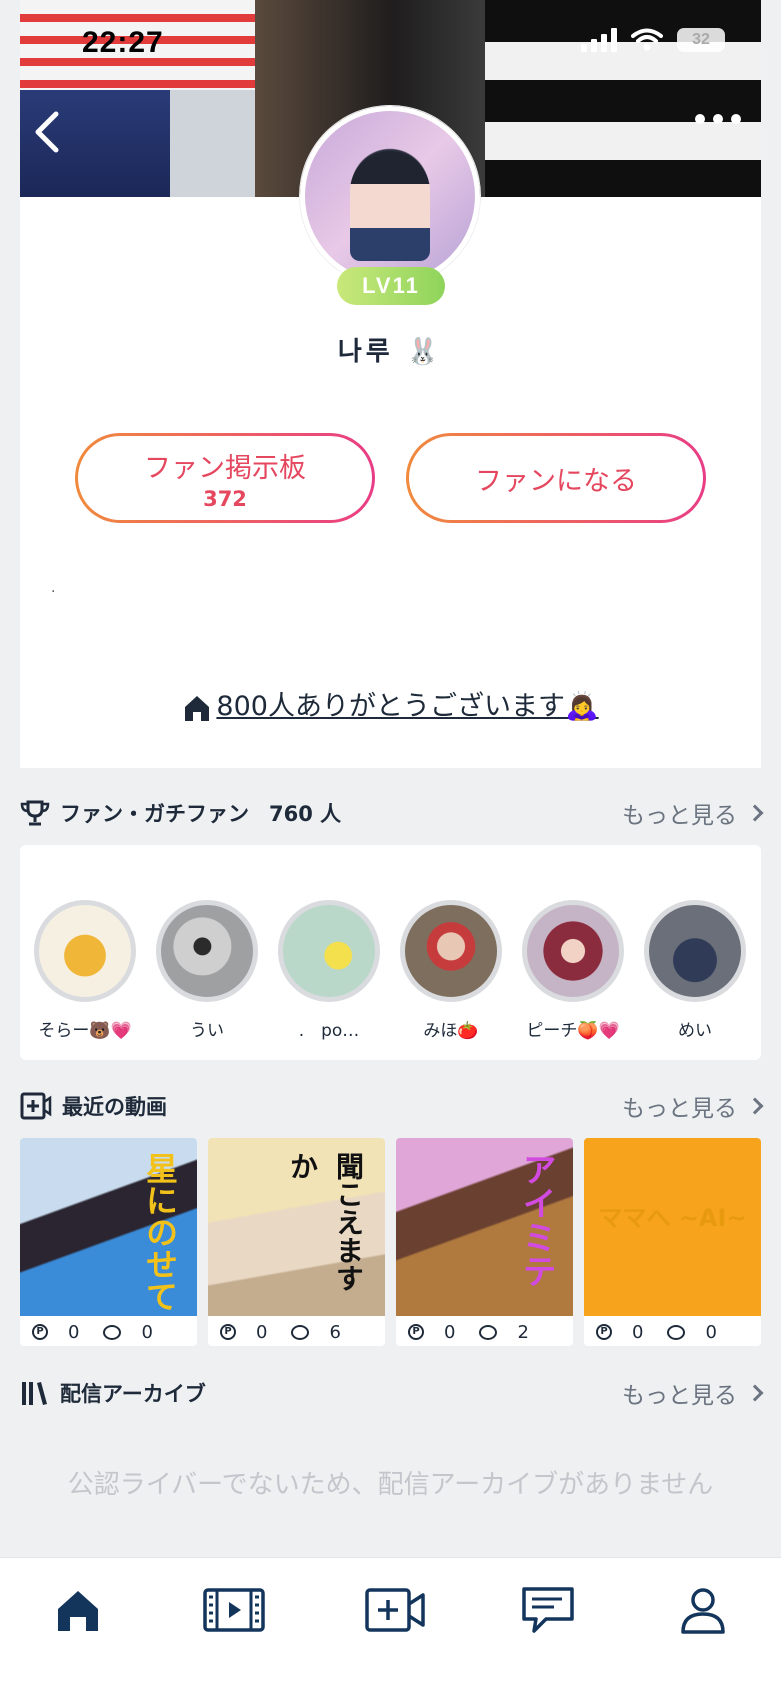  I want to click on fans-section-title-group: ファン・ガチファン 760 人, so click(180, 813).